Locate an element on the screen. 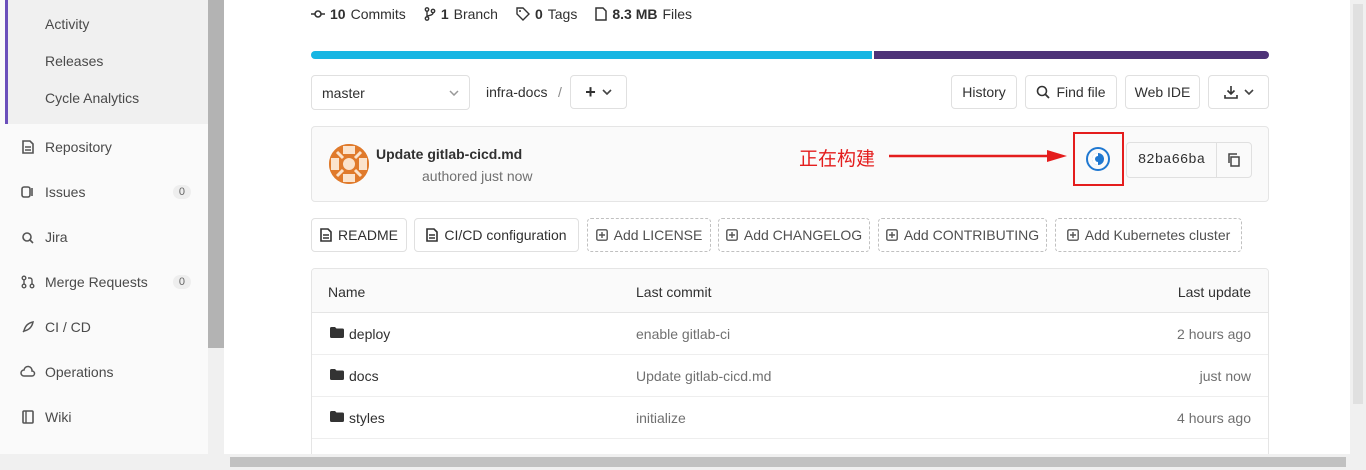  subnav-item-releases: Releases is located at coordinates (74, 61).